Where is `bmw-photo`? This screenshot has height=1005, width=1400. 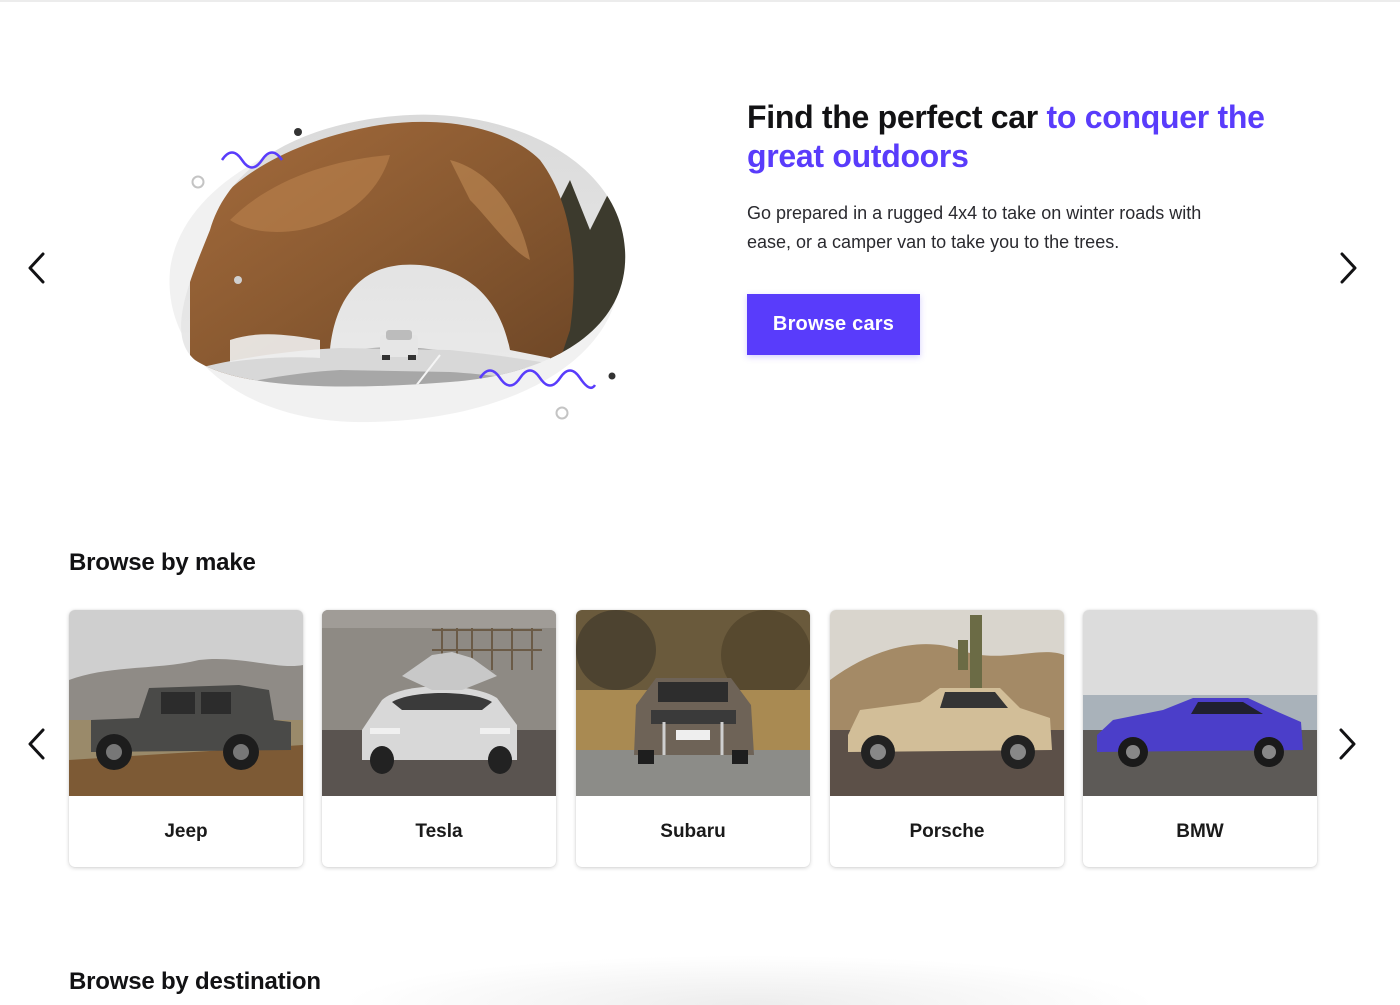
bmw-photo is located at coordinates (1200, 703).